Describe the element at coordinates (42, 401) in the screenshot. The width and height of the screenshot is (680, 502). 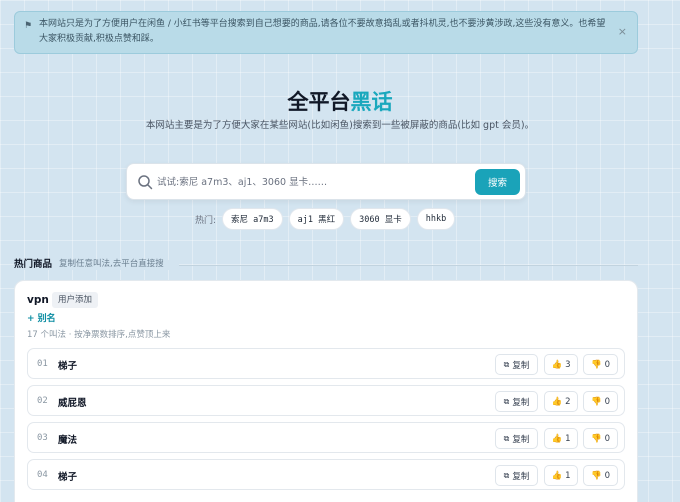
I see `alias-rank: 02` at that location.